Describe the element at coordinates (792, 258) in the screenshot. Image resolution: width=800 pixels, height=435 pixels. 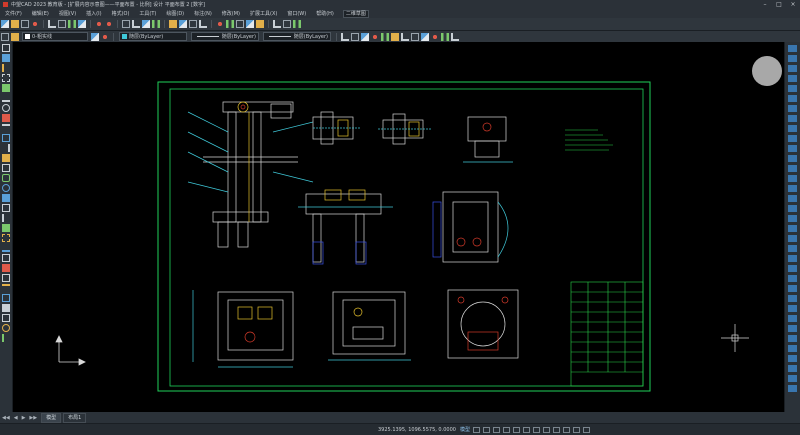
I see `ucs-icon` at that location.